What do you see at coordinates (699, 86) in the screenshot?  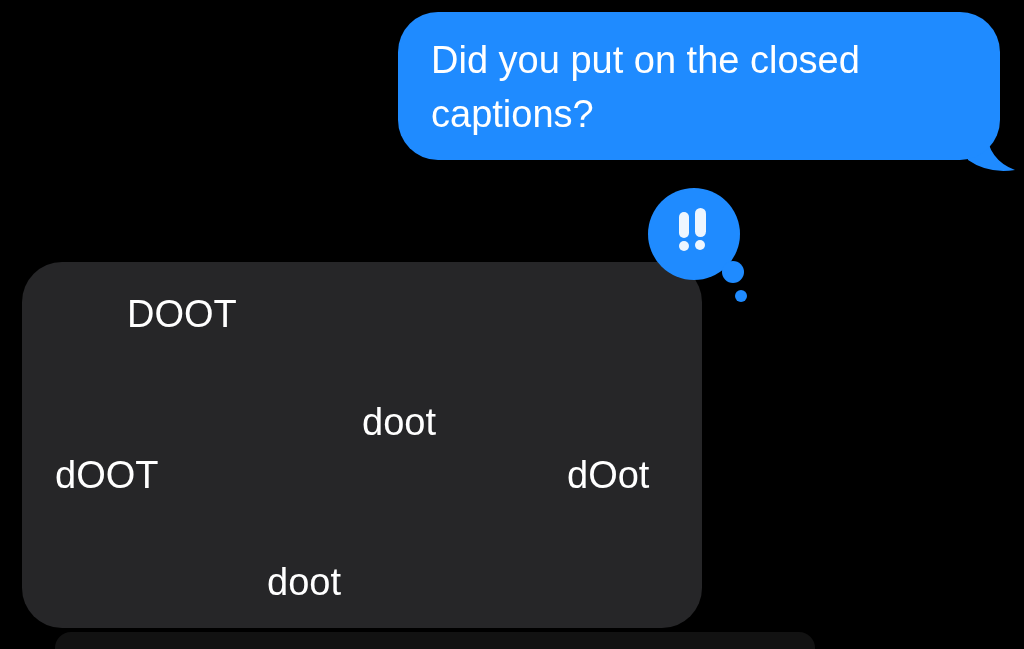 I see `sent-message: Did you put on the closed captions?` at bounding box center [699, 86].